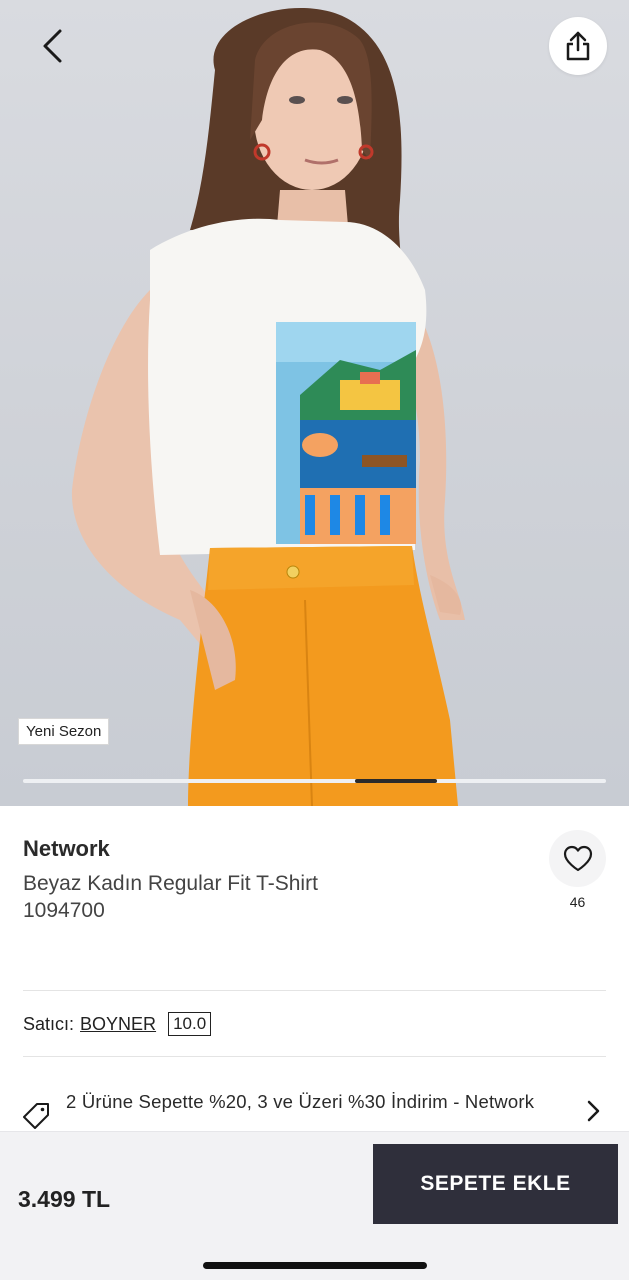 Image resolution: width=629 pixels, height=1280 pixels. I want to click on new-season-badge: Yeni Sezon, so click(64, 731).